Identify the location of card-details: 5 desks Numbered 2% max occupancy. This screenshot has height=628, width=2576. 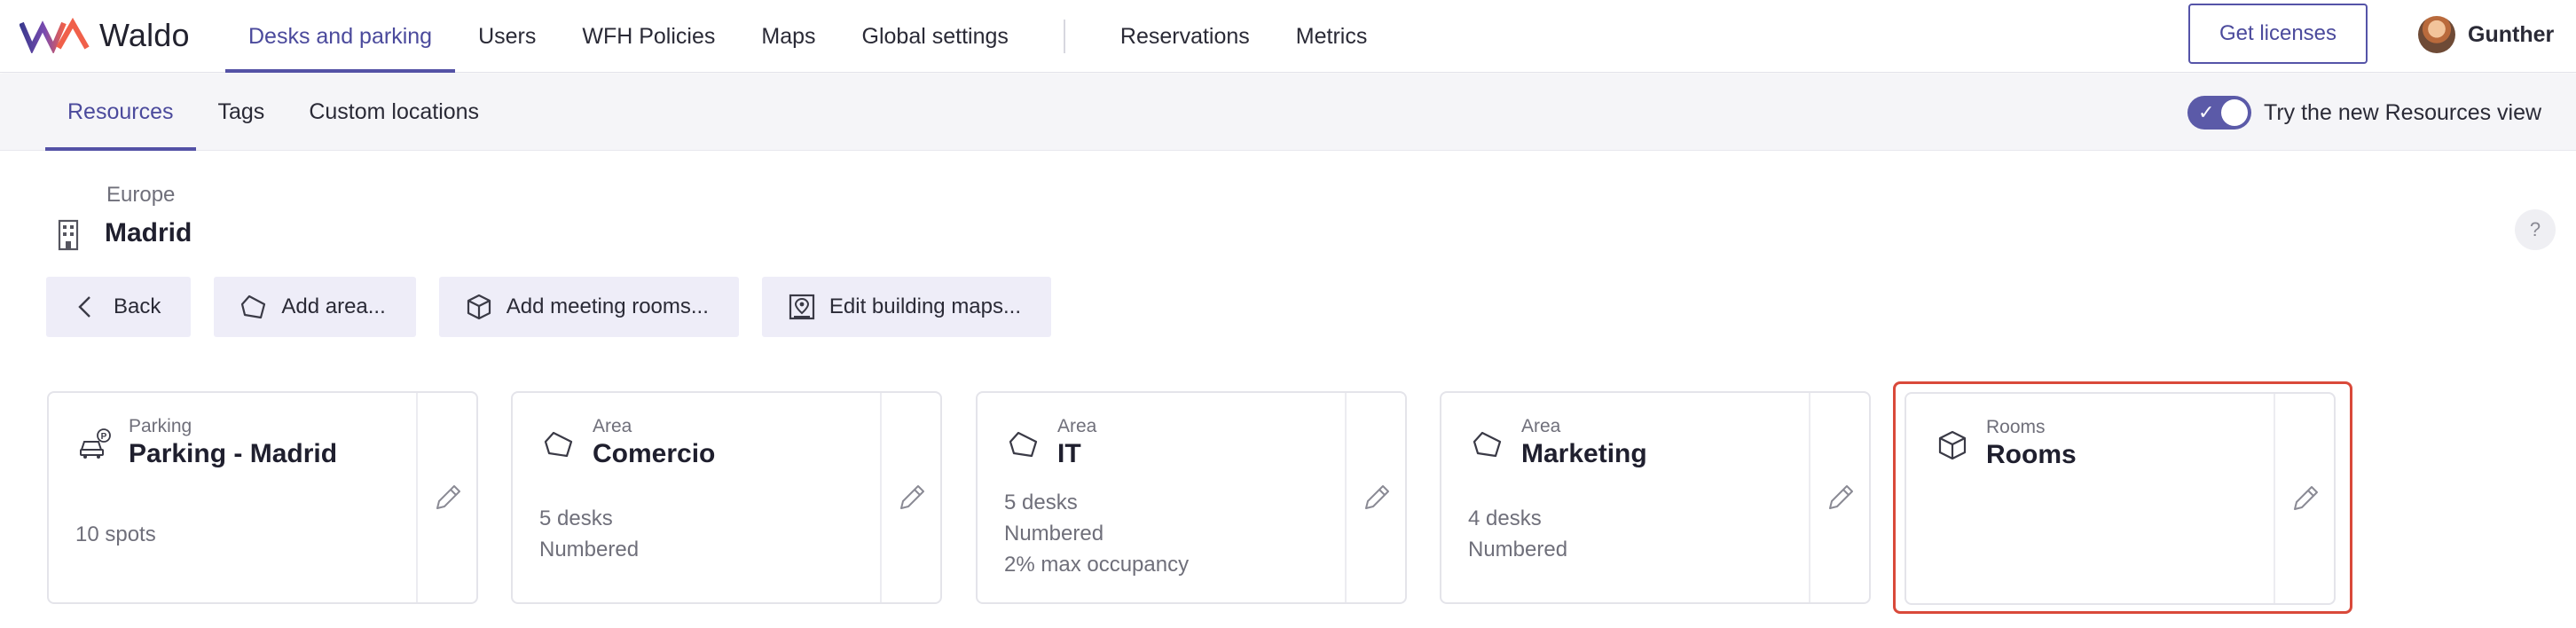
(1096, 533).